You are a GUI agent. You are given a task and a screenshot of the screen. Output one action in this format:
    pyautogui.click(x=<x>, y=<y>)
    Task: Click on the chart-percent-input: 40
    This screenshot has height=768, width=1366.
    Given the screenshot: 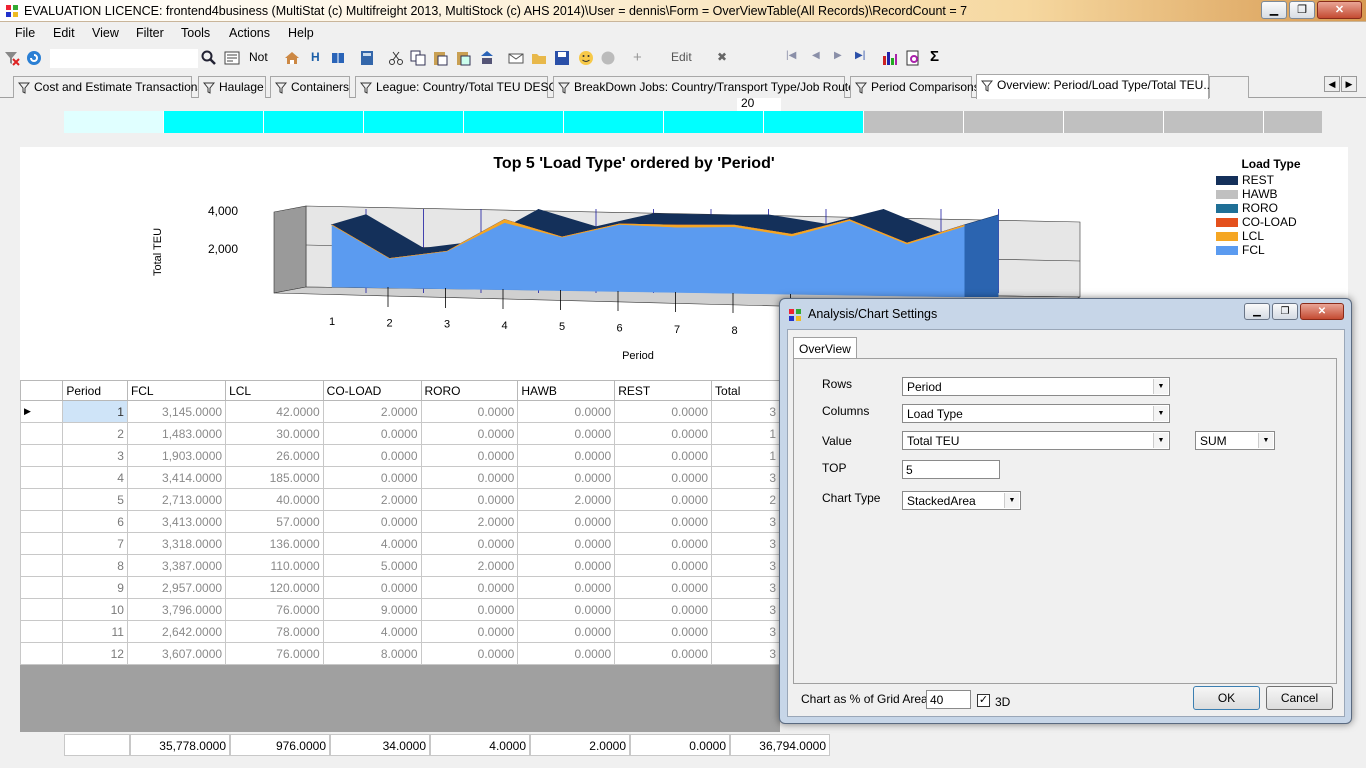 What is the action you would take?
    pyautogui.click(x=948, y=699)
    